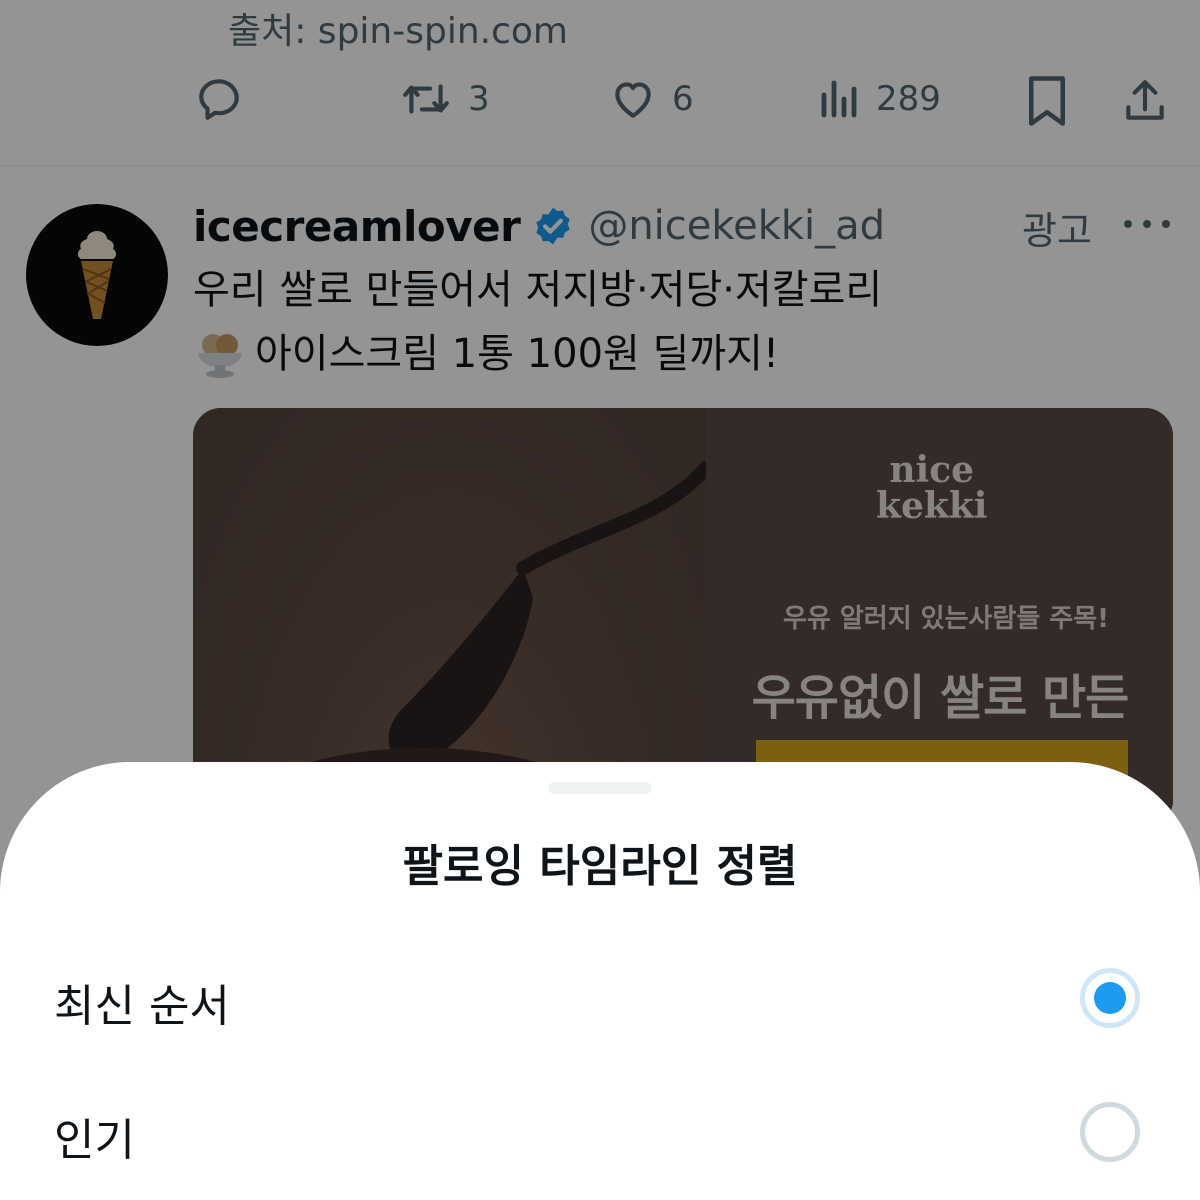  What do you see at coordinates (94, 1140) in the screenshot?
I see `sort-option-label: 인기` at bounding box center [94, 1140].